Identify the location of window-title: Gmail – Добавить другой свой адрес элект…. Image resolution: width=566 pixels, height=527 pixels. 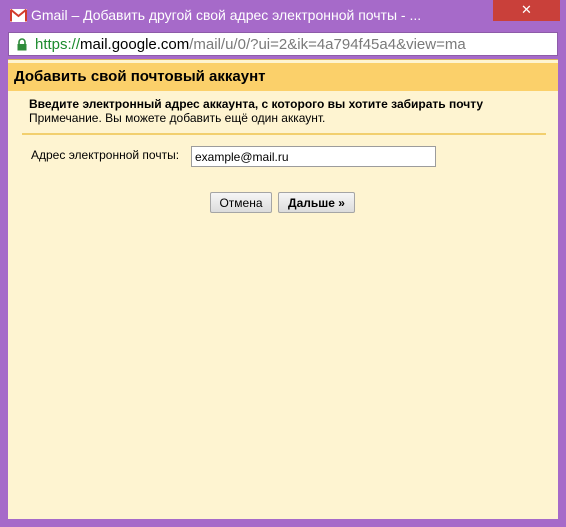
(226, 15).